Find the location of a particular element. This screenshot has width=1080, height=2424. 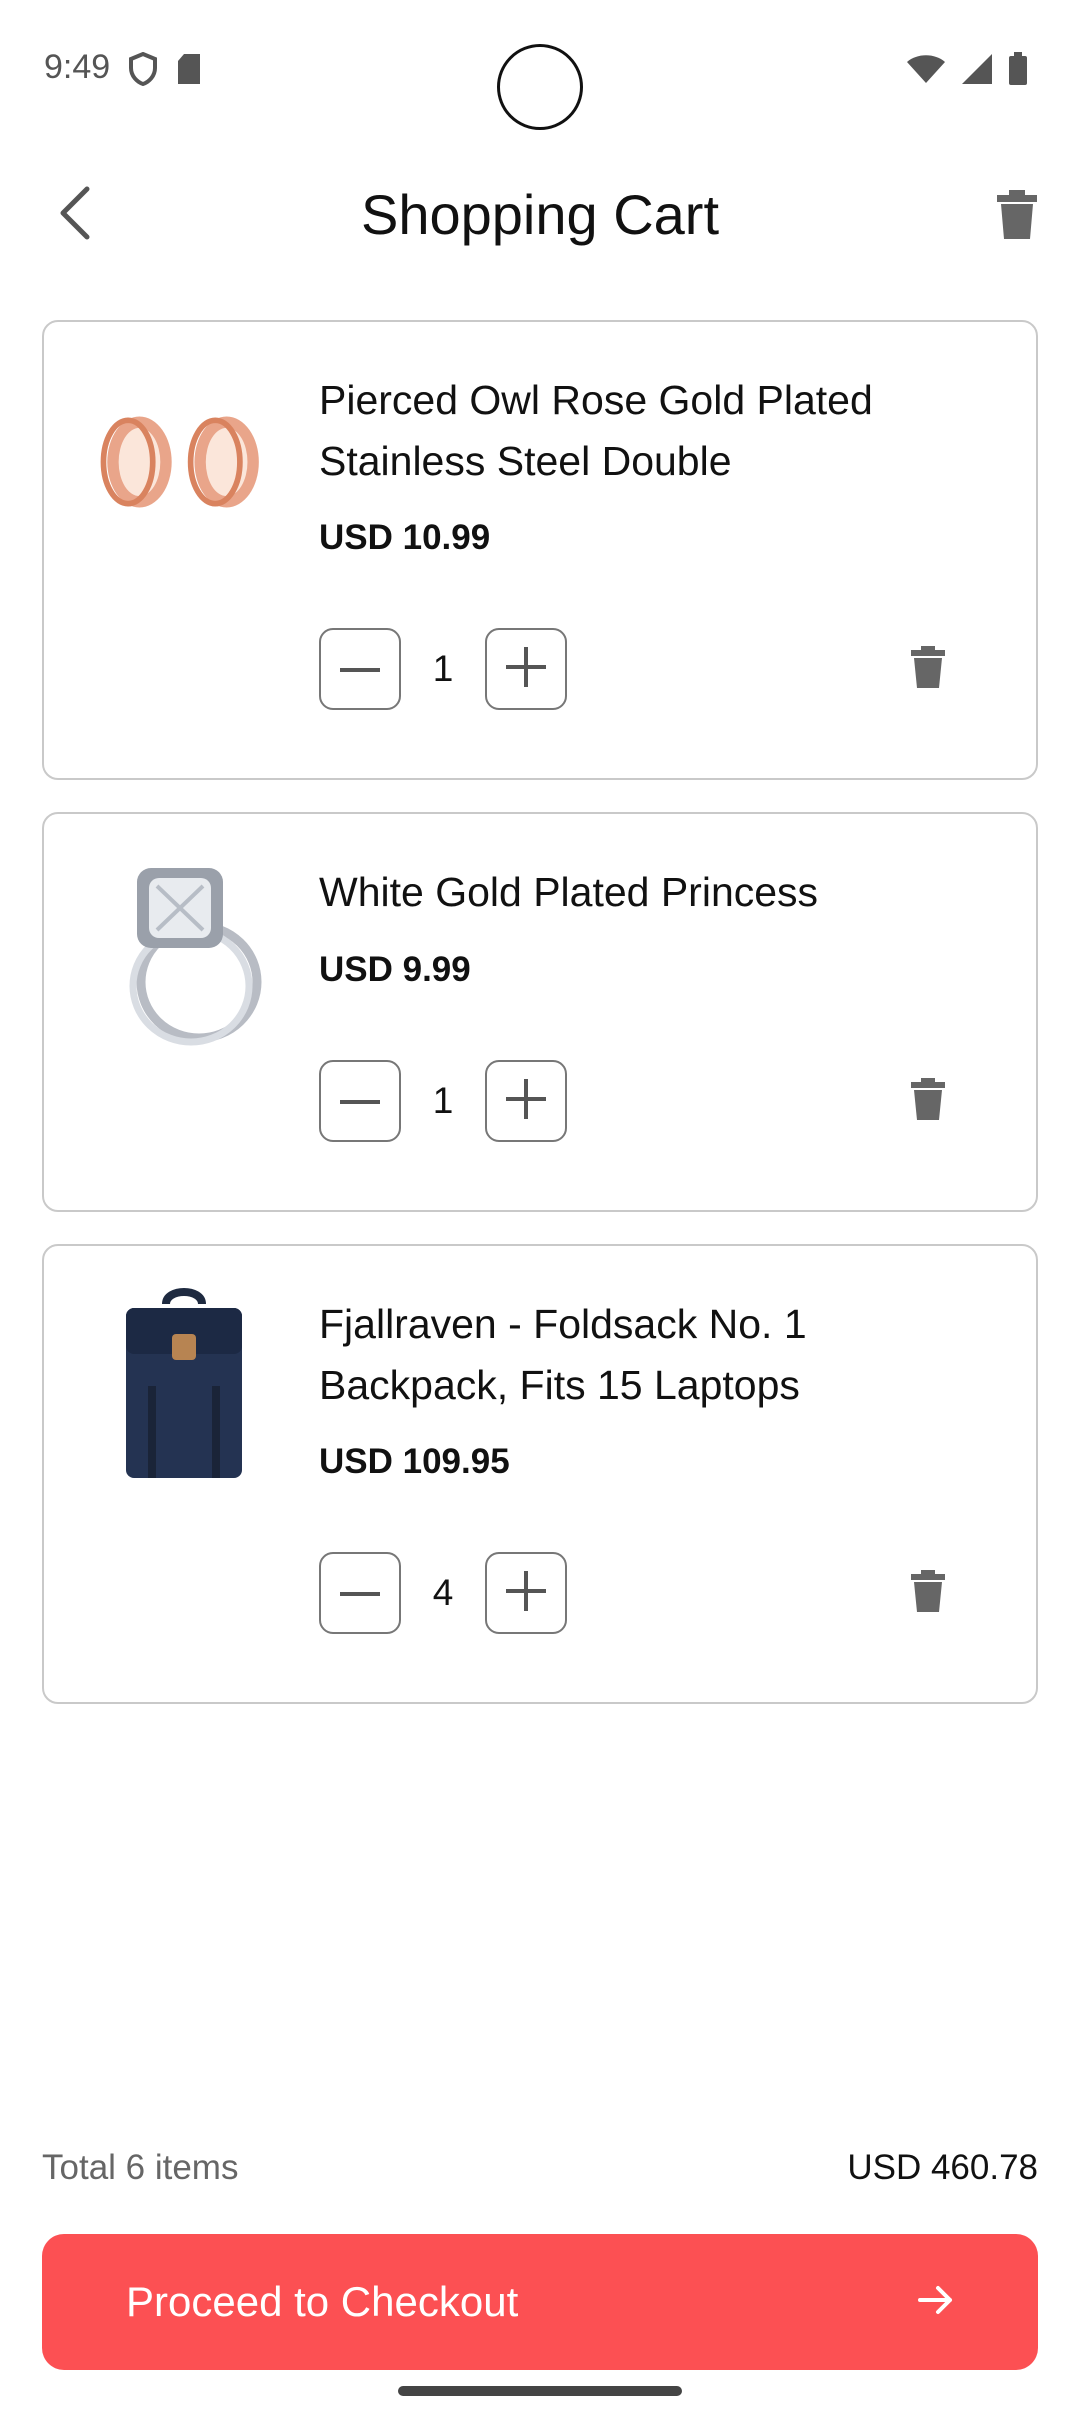

status-left-icons is located at coordinates (165, 71).